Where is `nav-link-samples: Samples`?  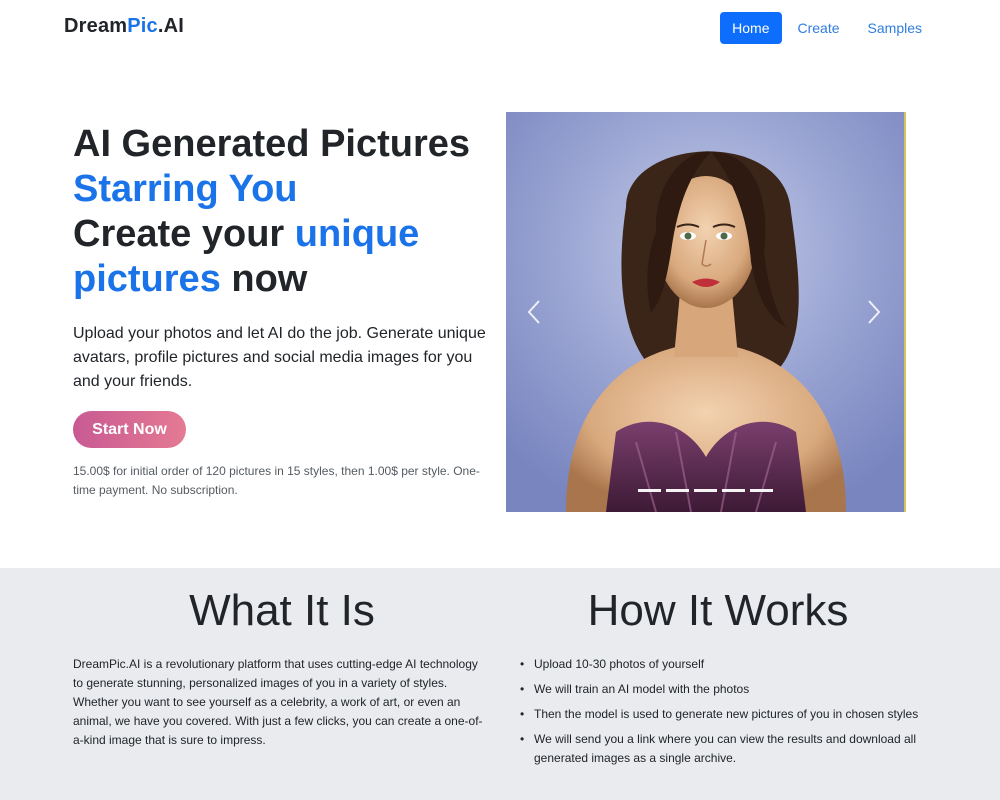 nav-link-samples: Samples is located at coordinates (895, 28).